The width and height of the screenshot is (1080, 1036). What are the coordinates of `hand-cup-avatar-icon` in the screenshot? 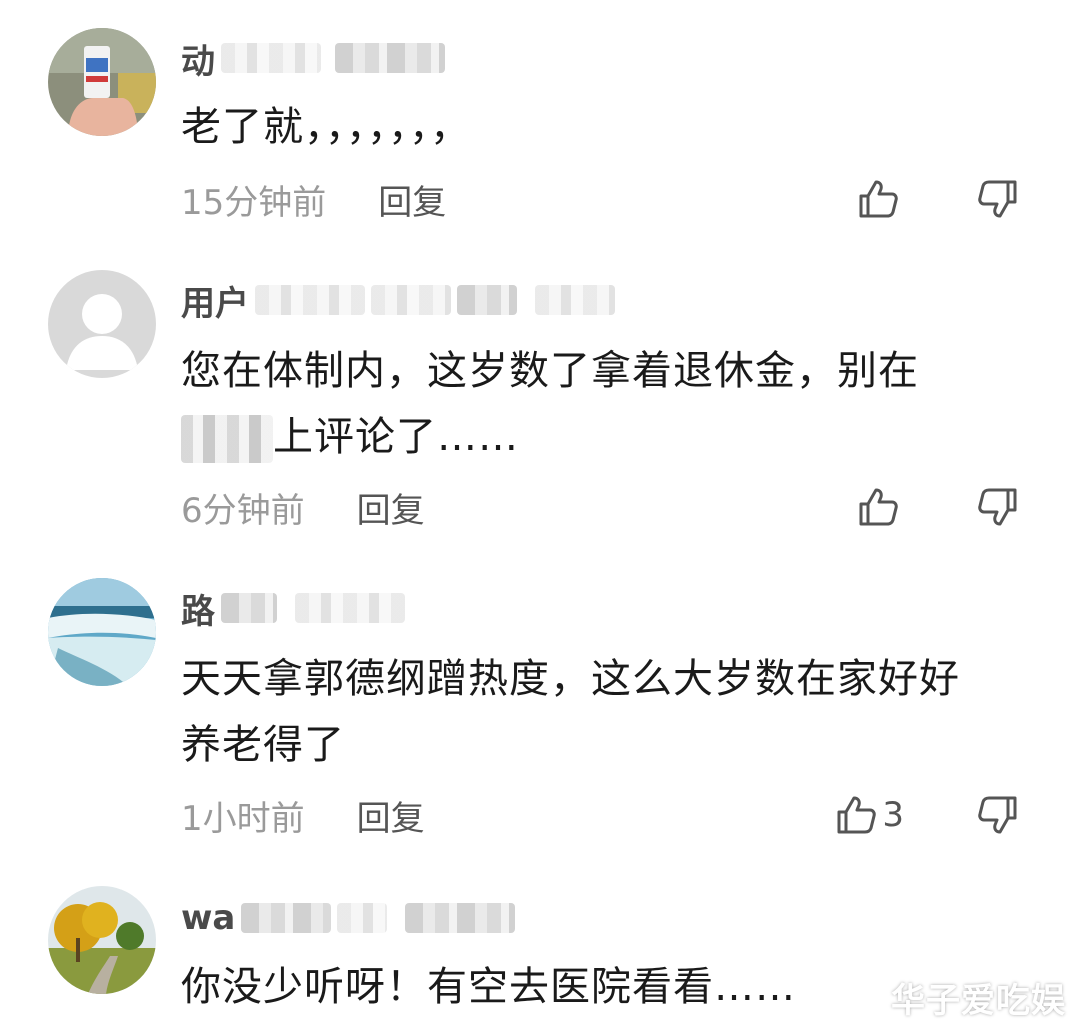 It's located at (102, 82).